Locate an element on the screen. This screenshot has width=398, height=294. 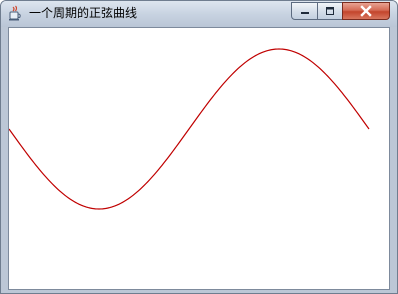
title-bar: 一个周期的正弦曲线 is located at coordinates (199, 14).